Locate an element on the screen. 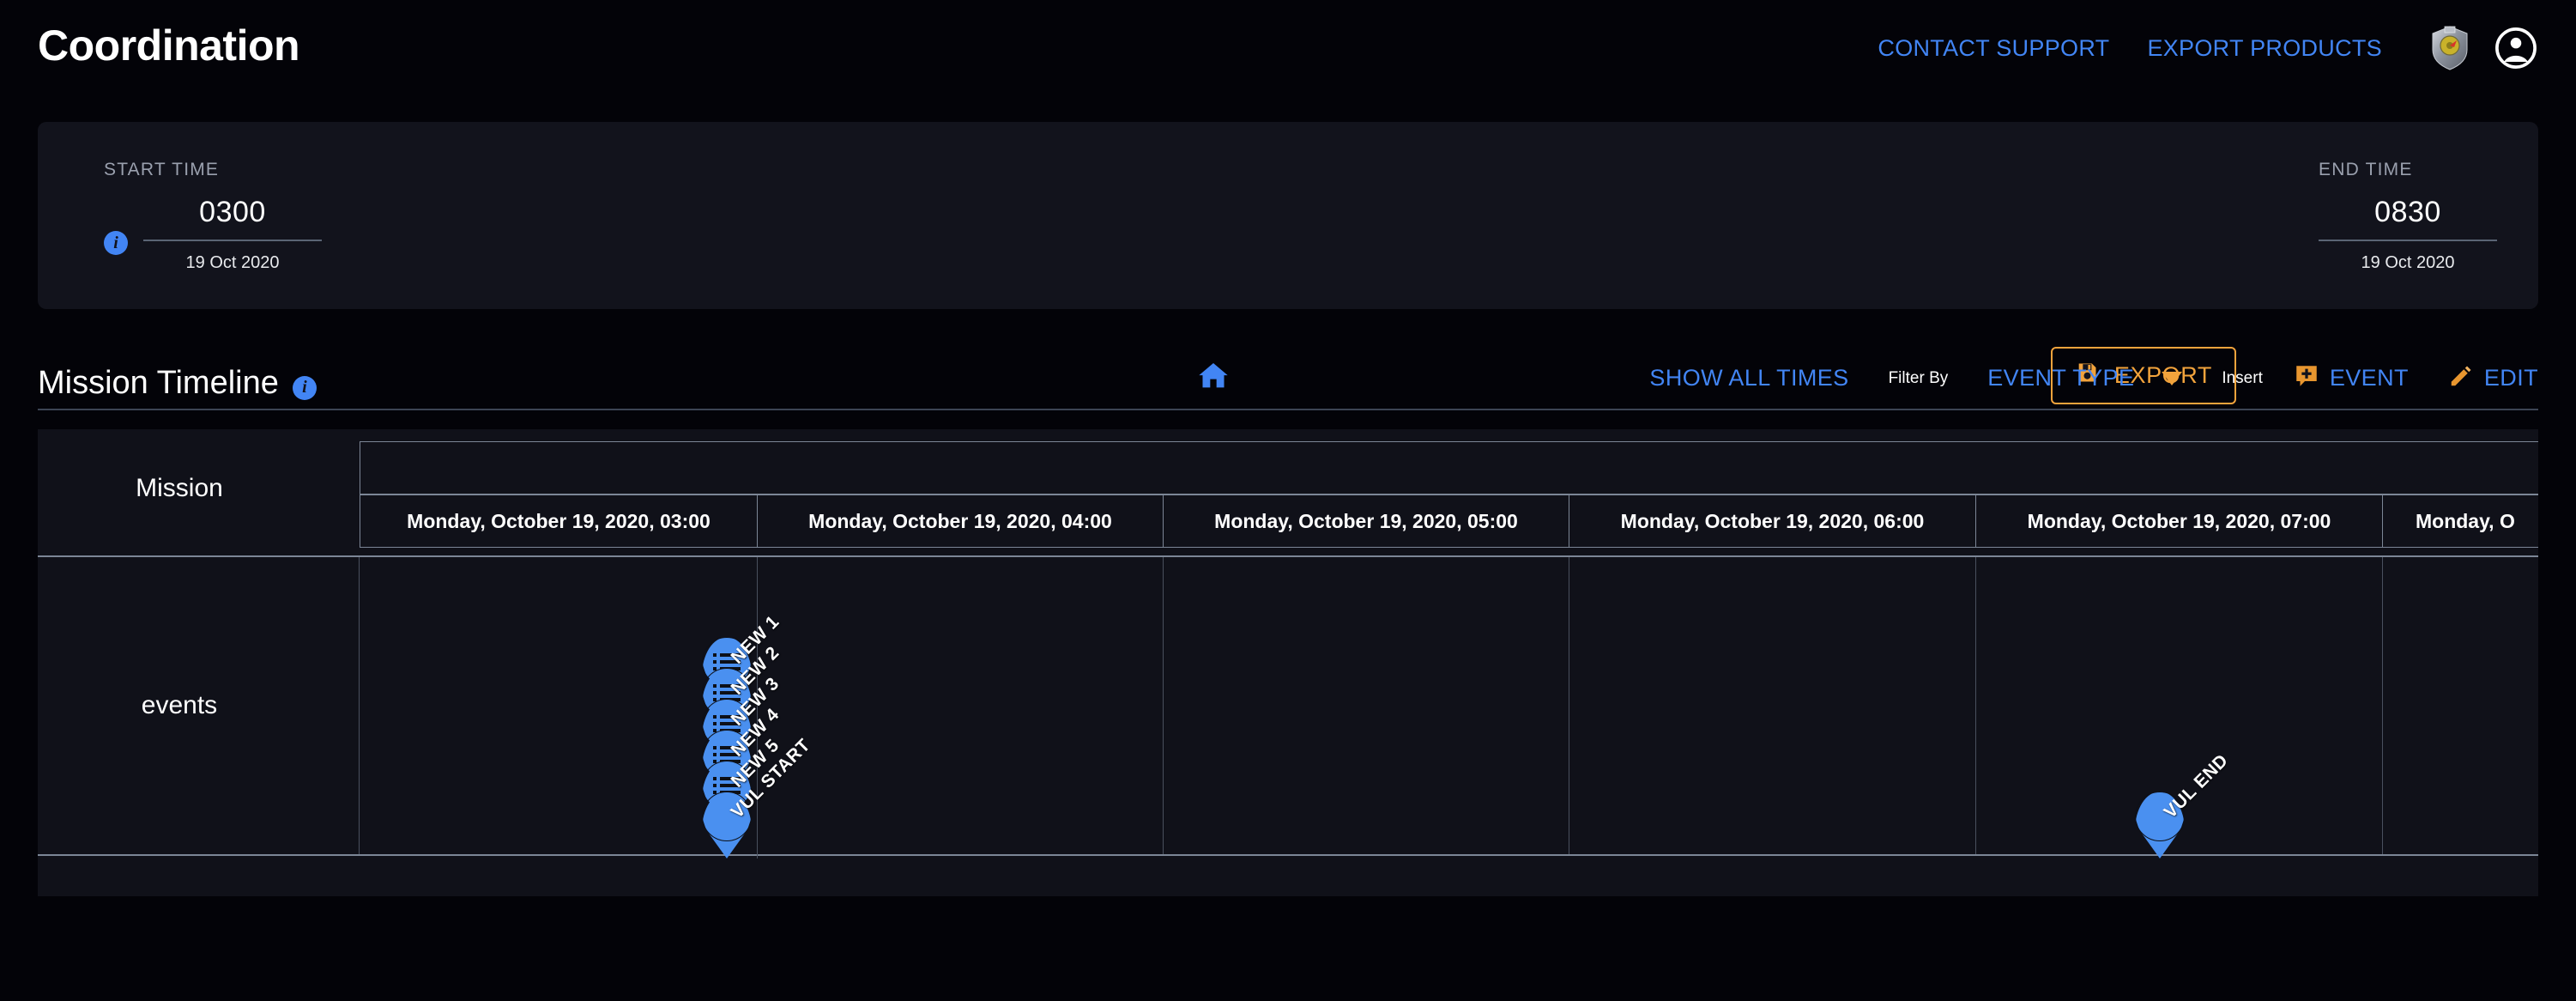  end-time-input: 0830 is located at coordinates (2408, 219).